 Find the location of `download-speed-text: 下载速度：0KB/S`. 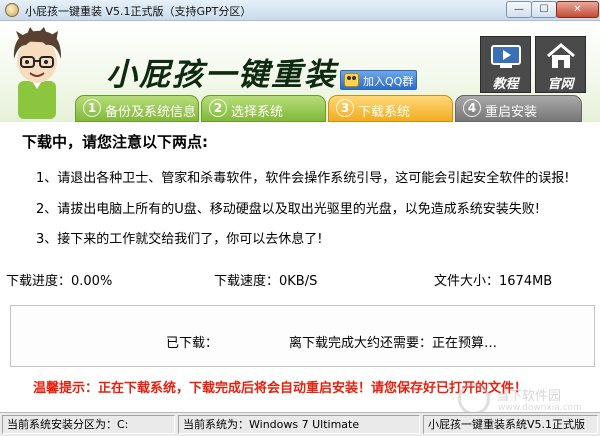

download-speed-text: 下载速度：0KB/S is located at coordinates (266, 281).